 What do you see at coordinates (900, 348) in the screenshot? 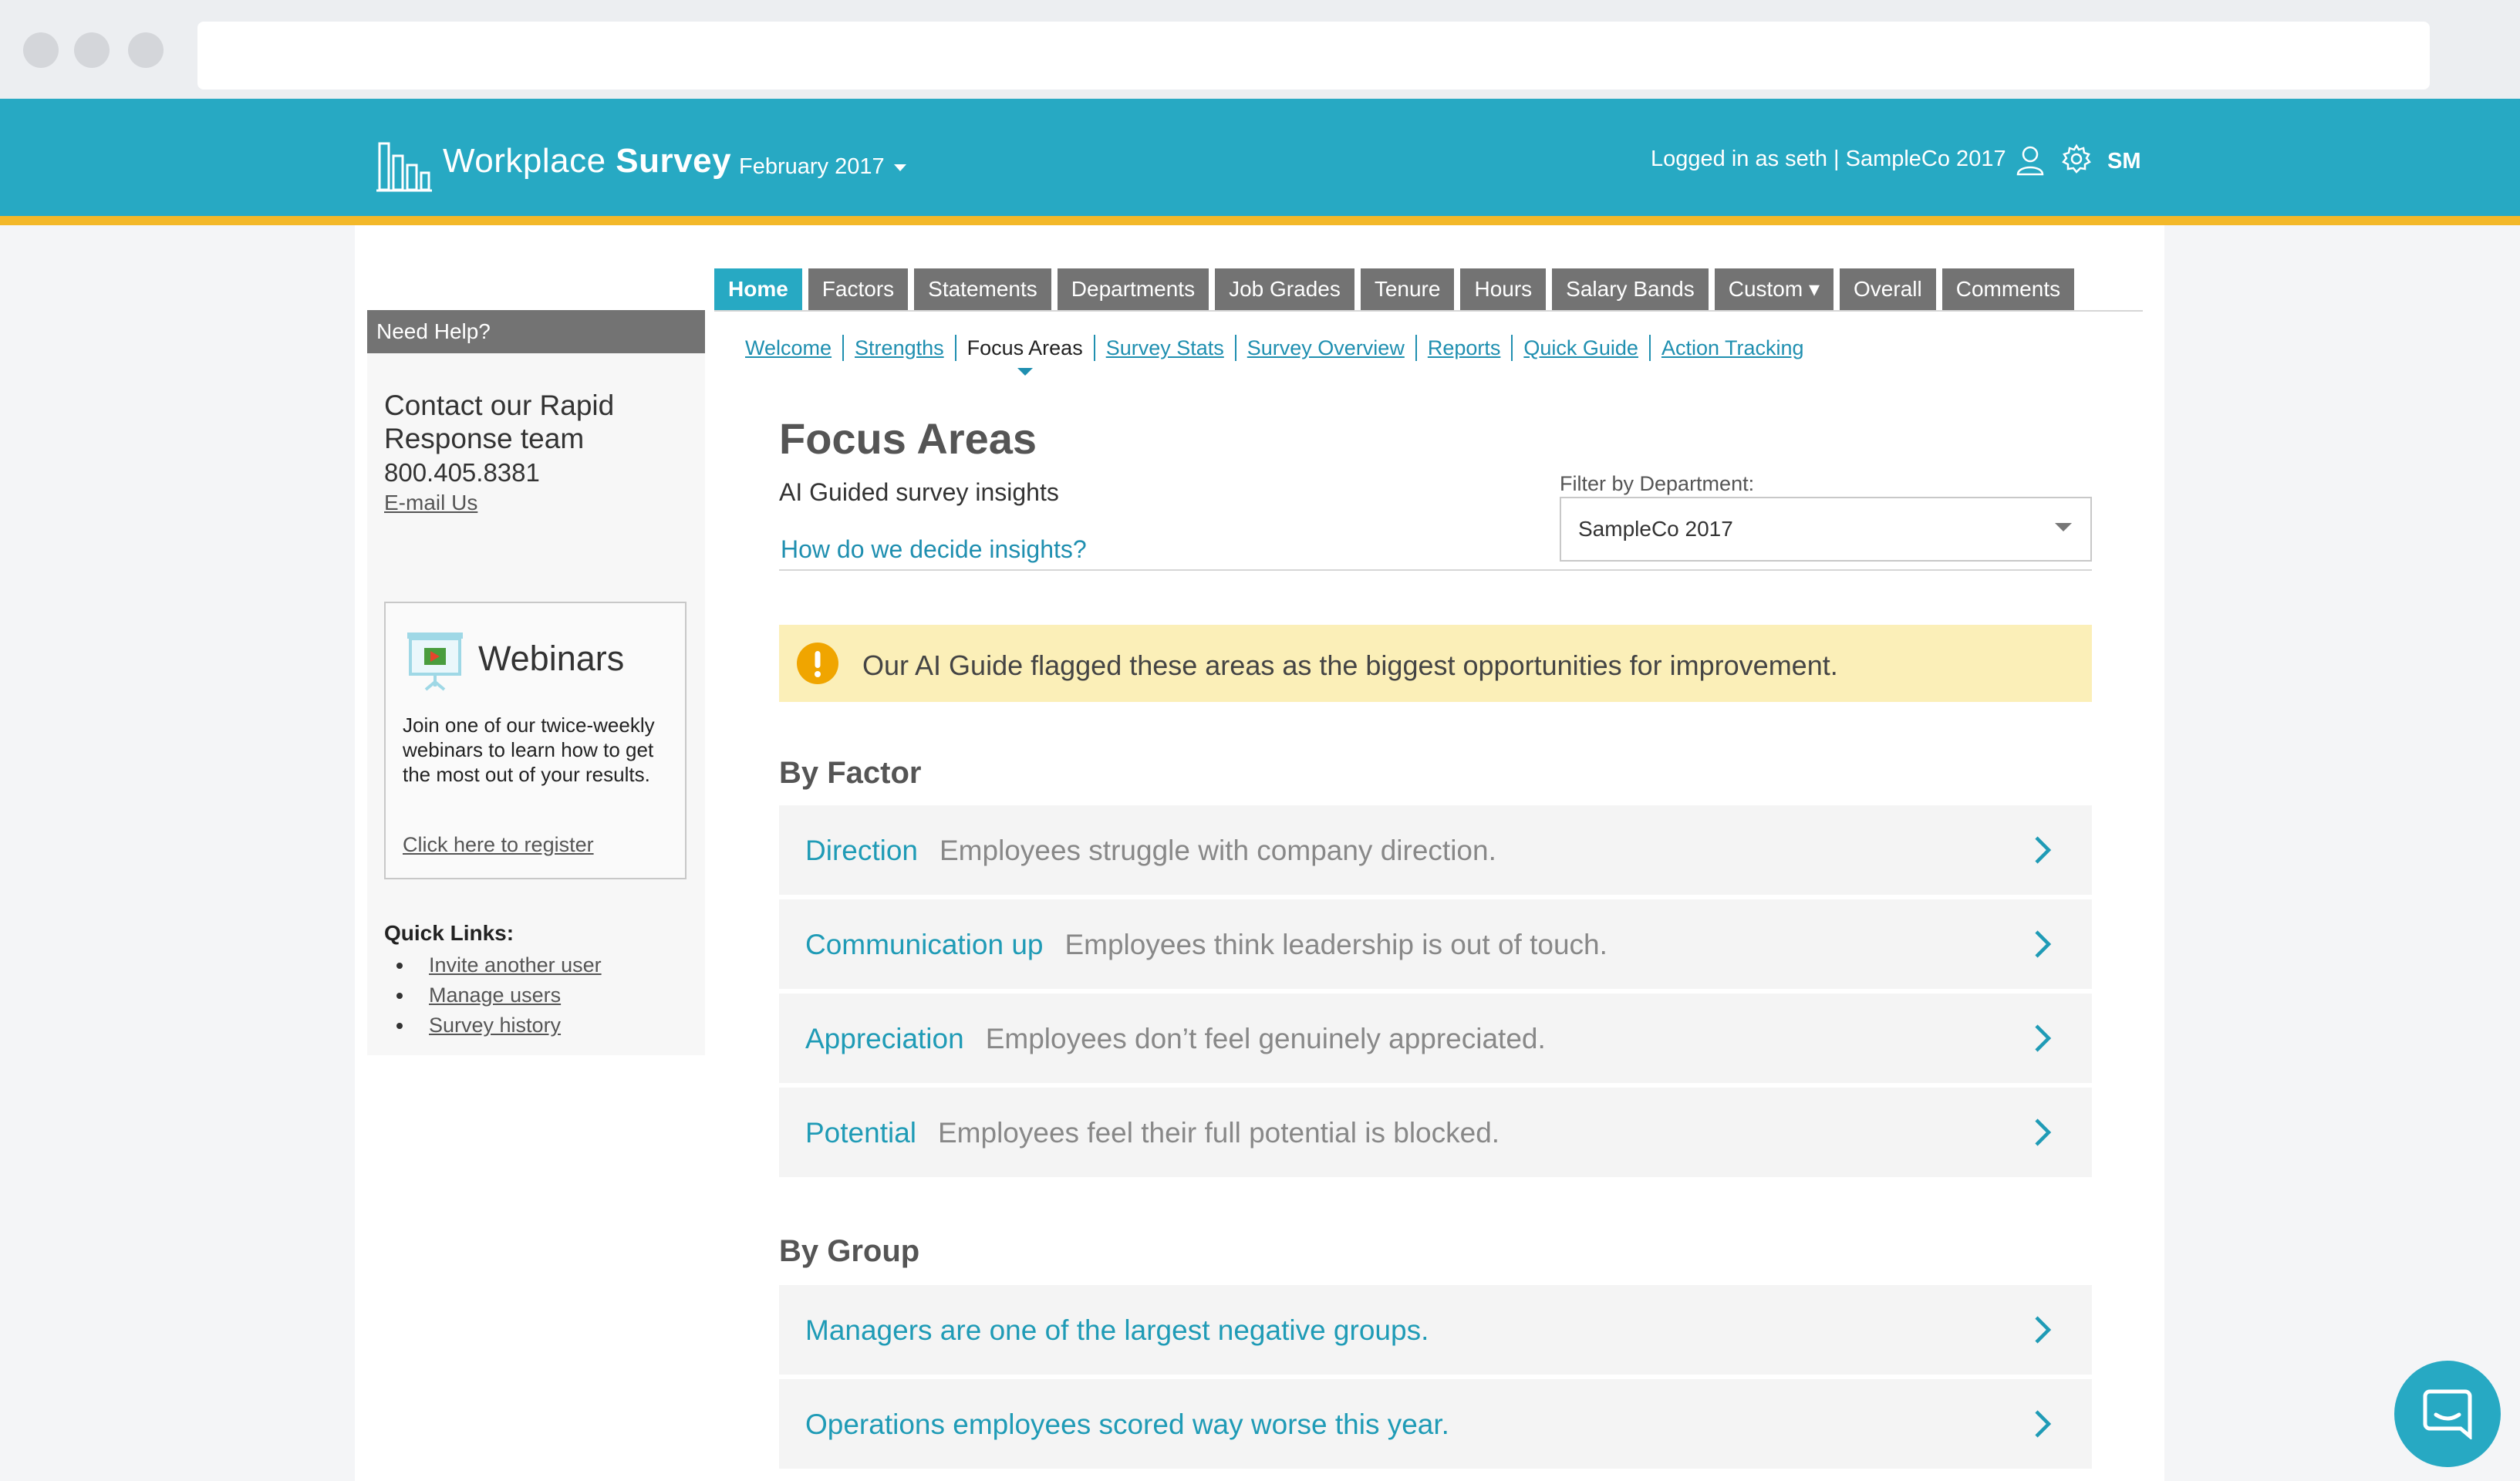
I see `subnav-strengths: Strengths` at bounding box center [900, 348].